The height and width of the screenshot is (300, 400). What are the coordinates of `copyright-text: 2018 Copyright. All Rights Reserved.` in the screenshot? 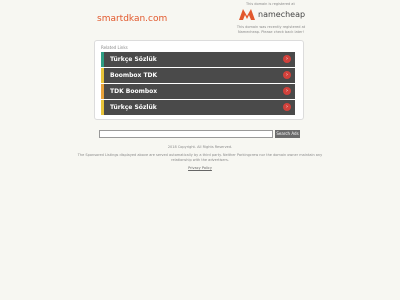 It's located at (200, 147).